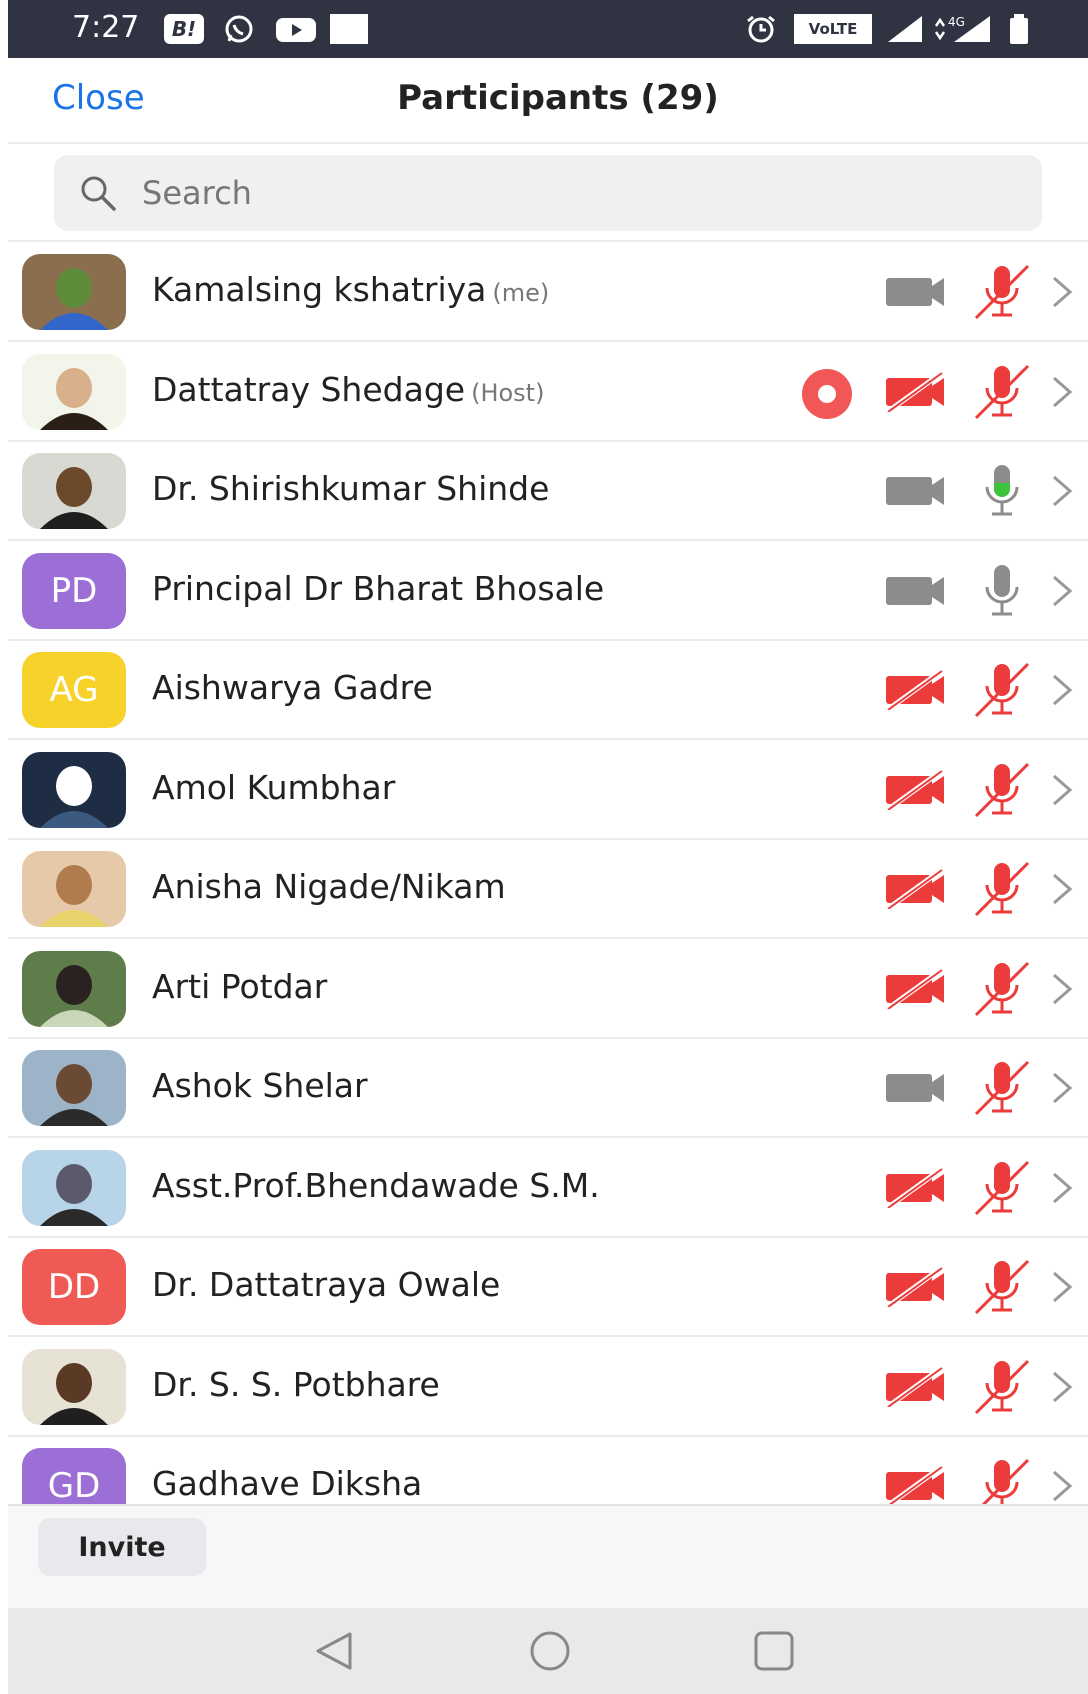  Describe the element at coordinates (74, 1476) in the screenshot. I see `avatar: GD` at that location.